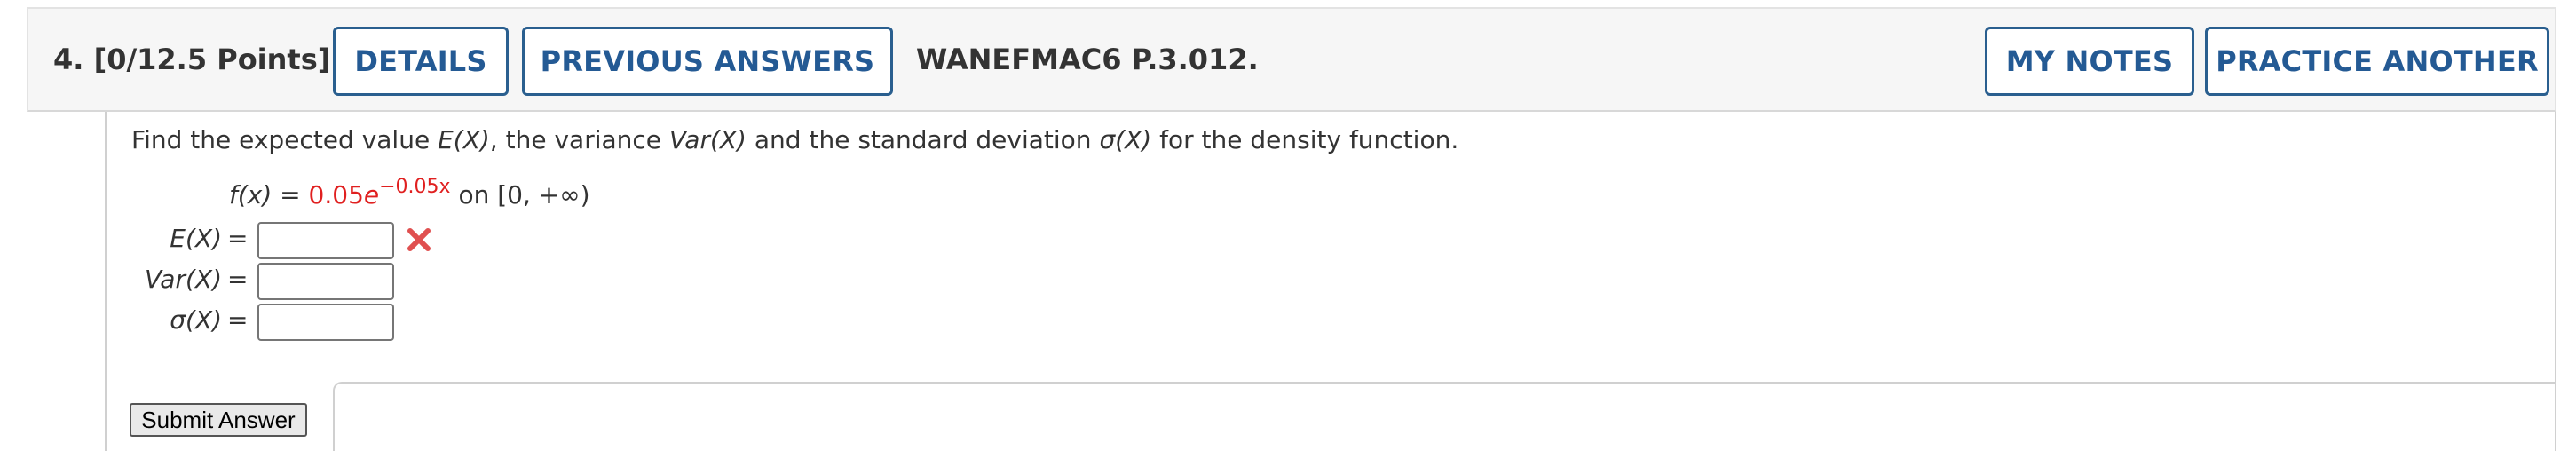 The height and width of the screenshot is (451, 2576). I want to click on formula-lhs: f(x) =, so click(269, 195).